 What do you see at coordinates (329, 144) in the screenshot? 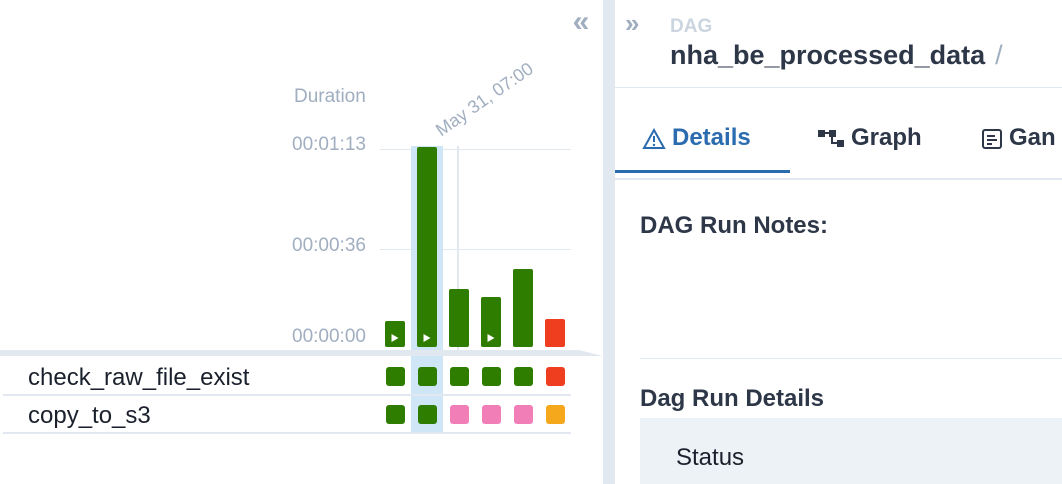
I see `duration-tick-max: 00:01:13` at bounding box center [329, 144].